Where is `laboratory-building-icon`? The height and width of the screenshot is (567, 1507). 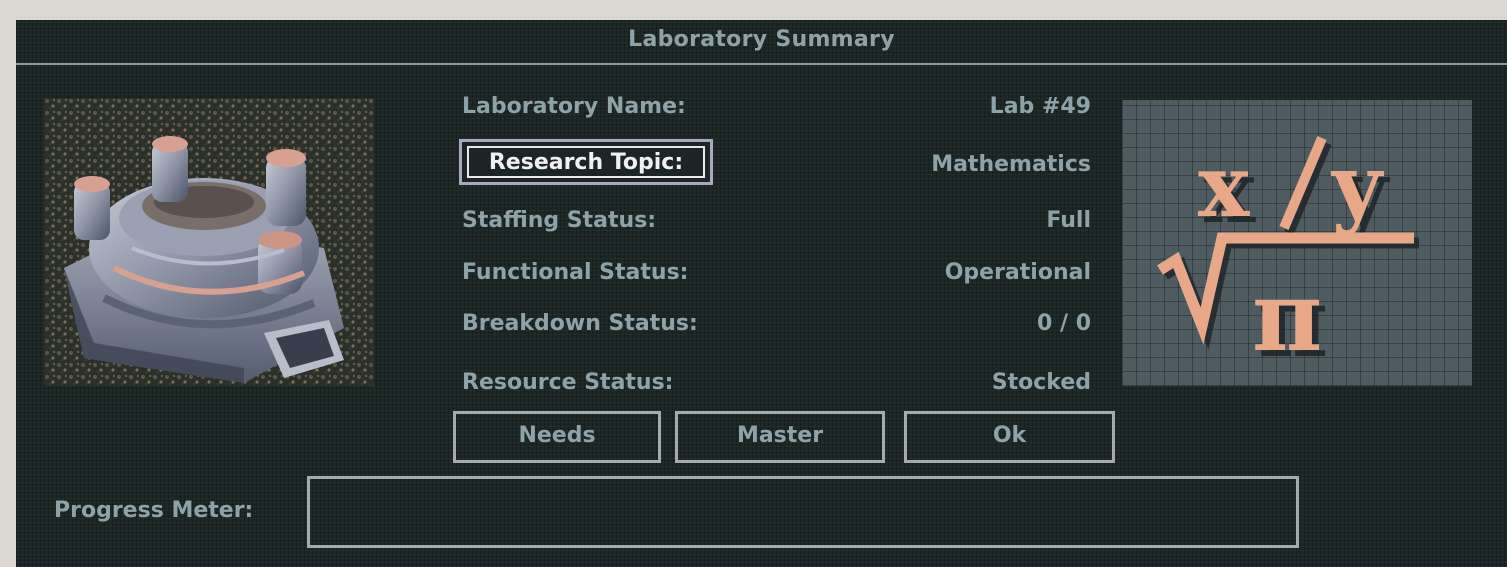
laboratory-building-icon is located at coordinates (209, 242).